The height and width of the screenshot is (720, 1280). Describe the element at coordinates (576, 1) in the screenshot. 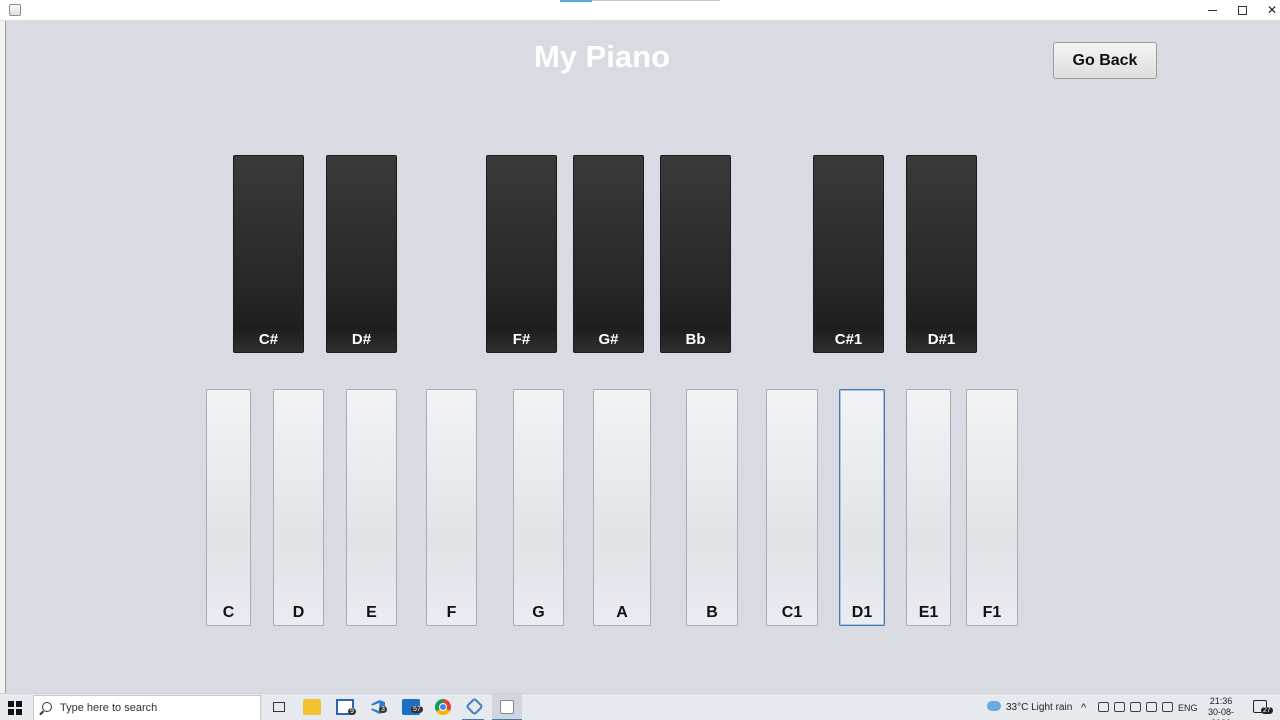

I see `titlebar-accent` at that location.